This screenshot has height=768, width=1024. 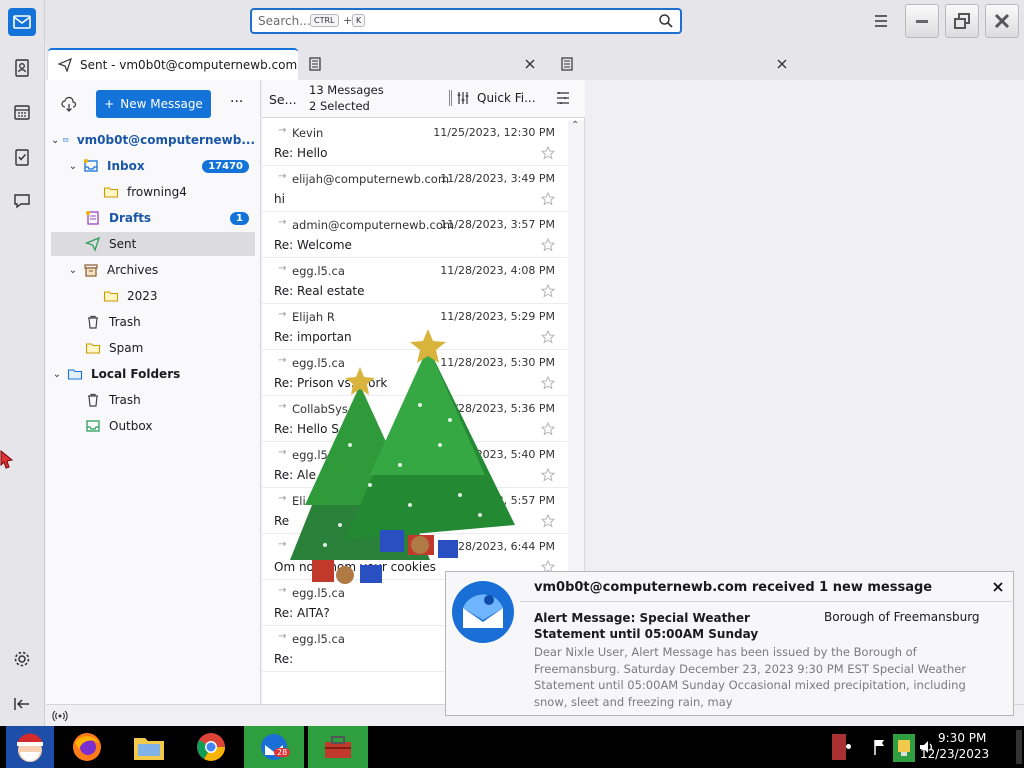 I want to click on shortcut-plus: +, so click(x=348, y=20).